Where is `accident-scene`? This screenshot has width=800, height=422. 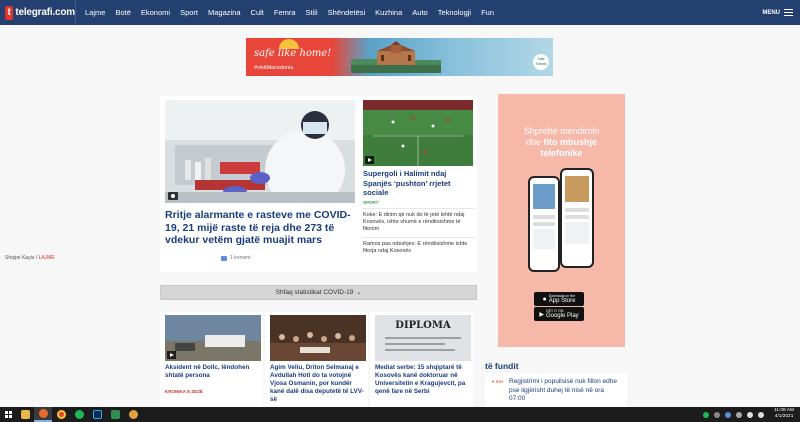
accident-scene is located at coordinates (213, 338).